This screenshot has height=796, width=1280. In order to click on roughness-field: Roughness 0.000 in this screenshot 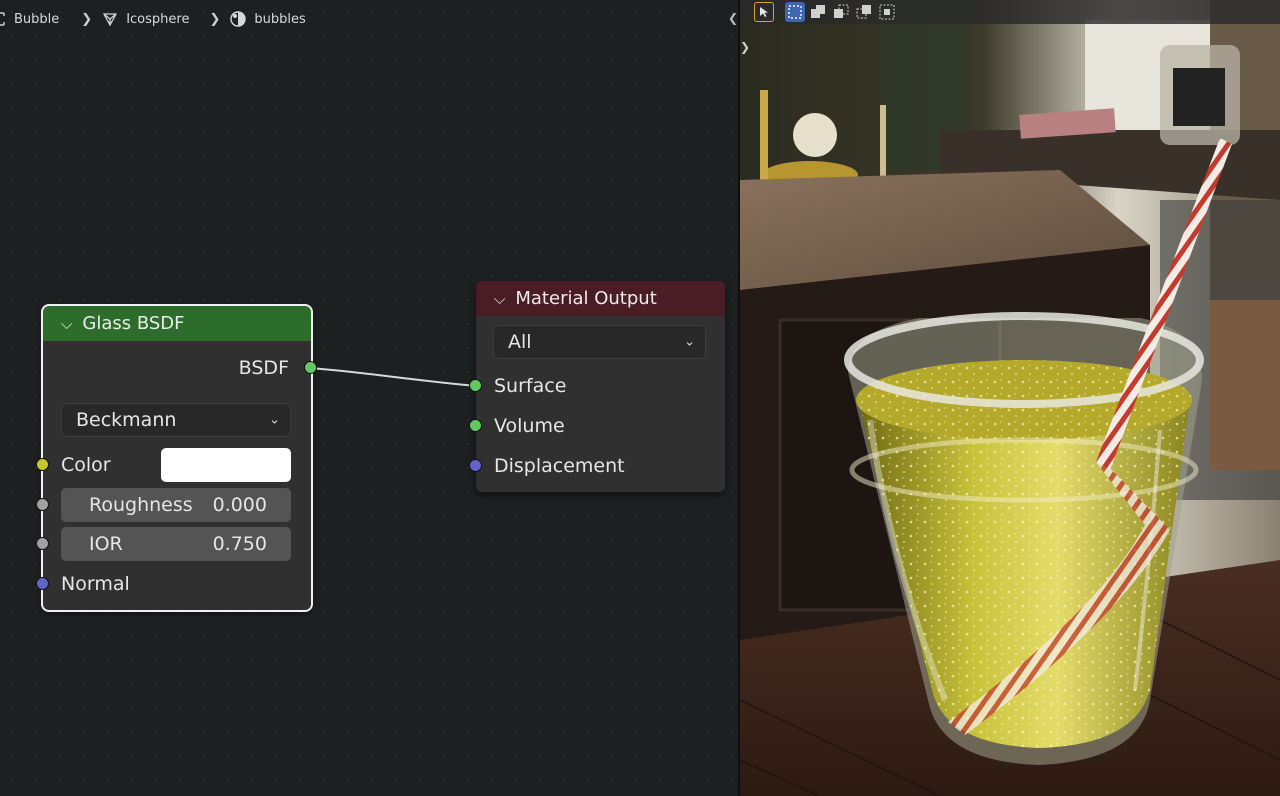, I will do `click(176, 505)`.